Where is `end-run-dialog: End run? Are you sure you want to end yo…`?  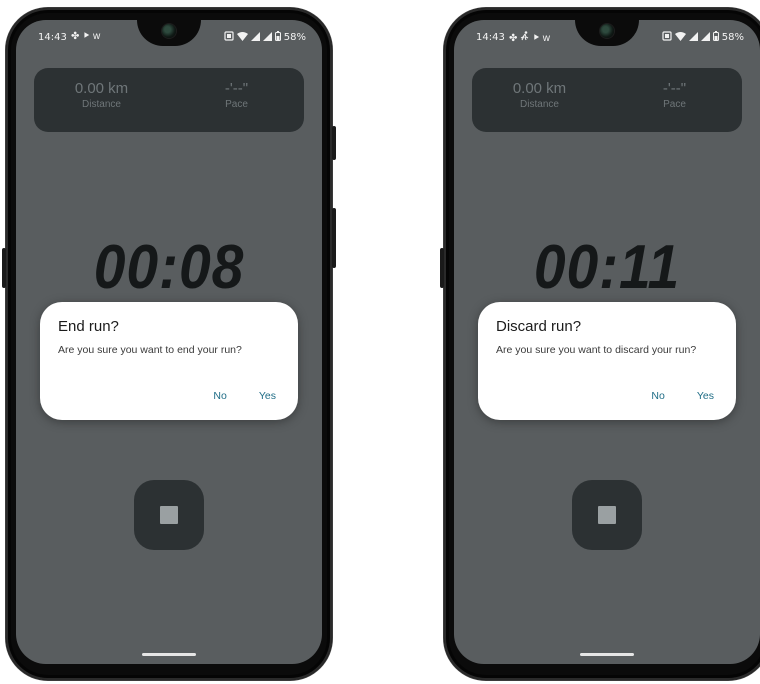
end-run-dialog: End run? Are you sure you want to end yo… is located at coordinates (169, 361).